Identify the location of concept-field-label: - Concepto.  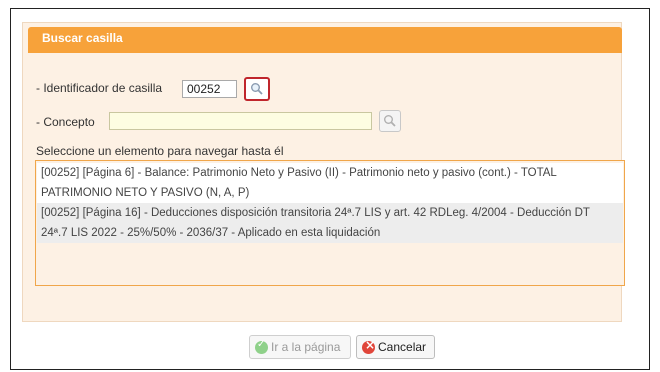
(65, 122).